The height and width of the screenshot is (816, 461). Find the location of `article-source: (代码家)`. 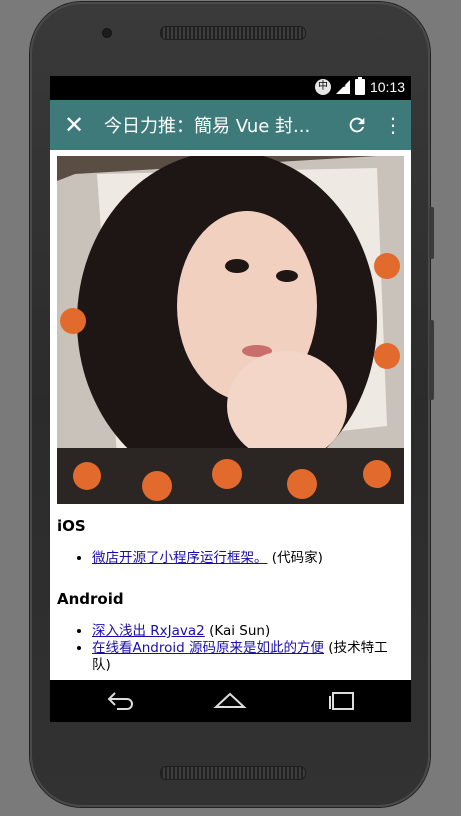

article-source: (代码家) is located at coordinates (297, 558).